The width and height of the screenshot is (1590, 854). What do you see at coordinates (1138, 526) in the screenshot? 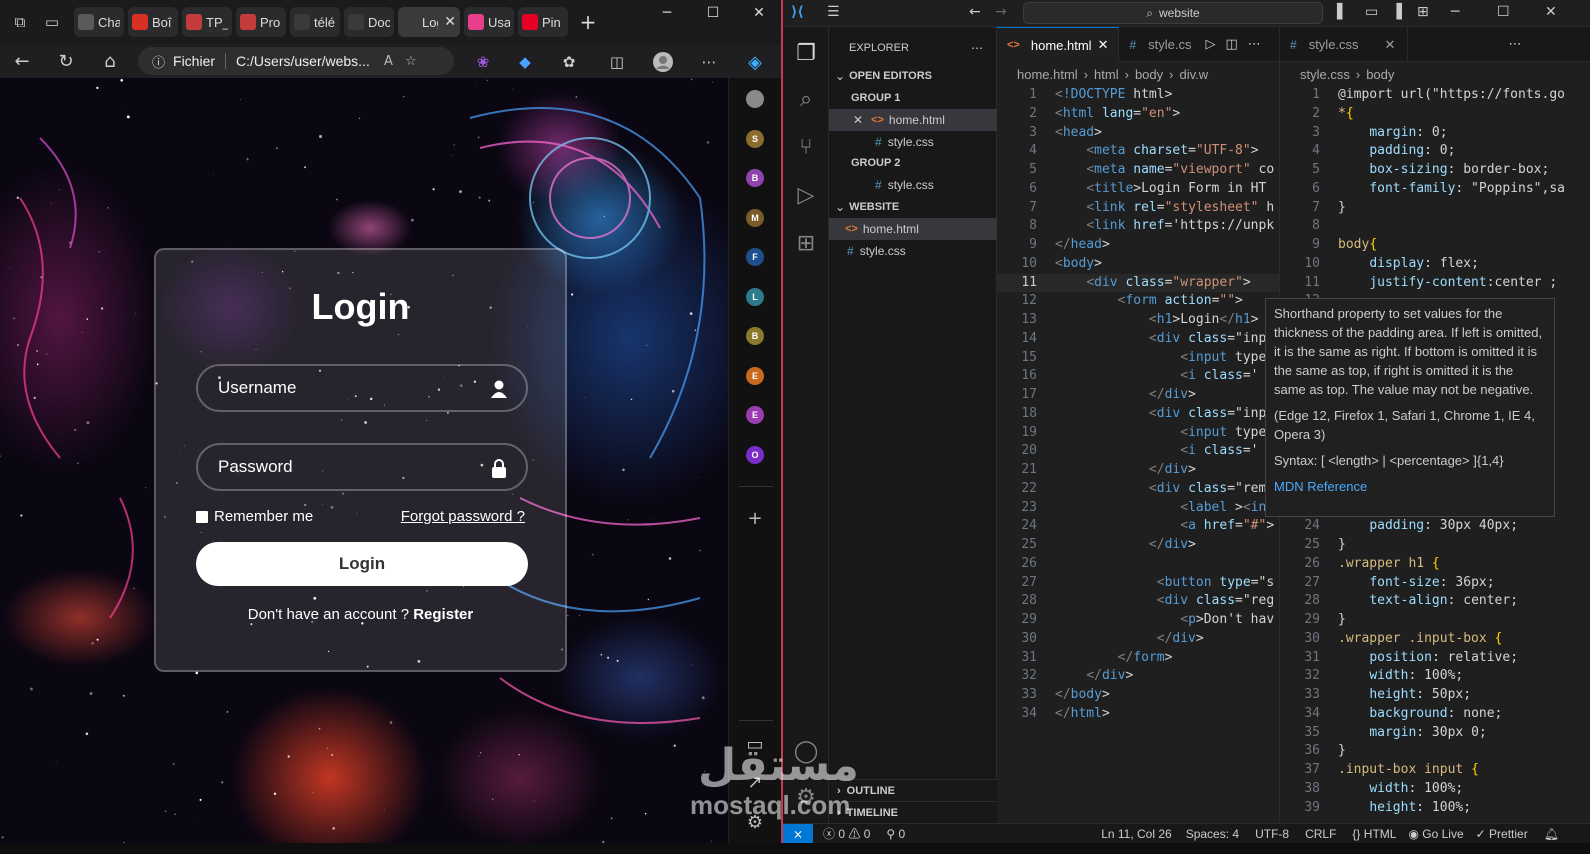
I see `code-line: 24 <a href="#">` at bounding box center [1138, 526].